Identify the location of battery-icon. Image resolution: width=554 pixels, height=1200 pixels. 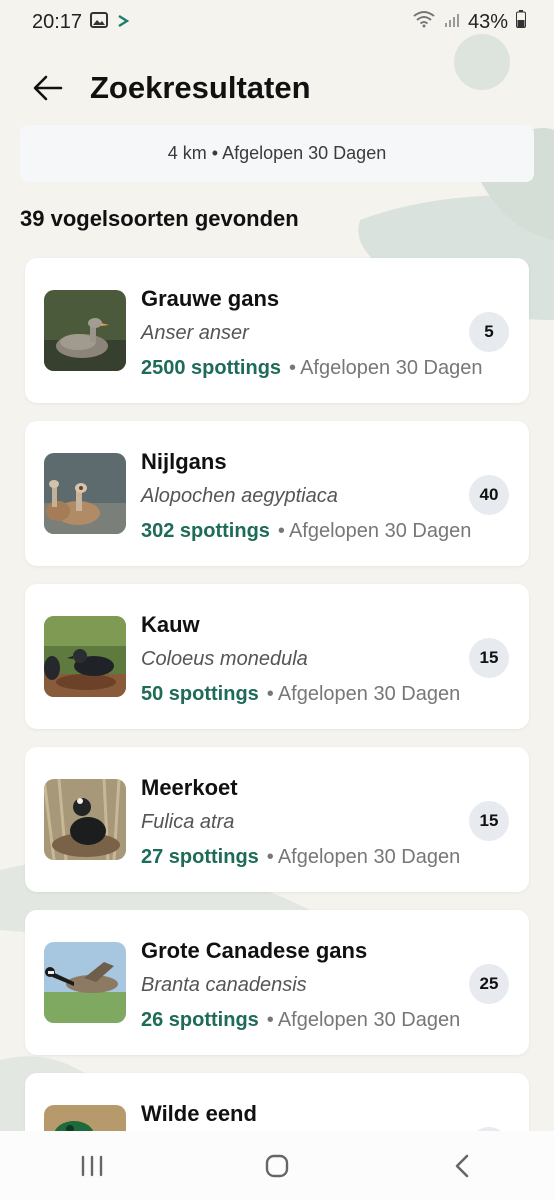
(521, 22).